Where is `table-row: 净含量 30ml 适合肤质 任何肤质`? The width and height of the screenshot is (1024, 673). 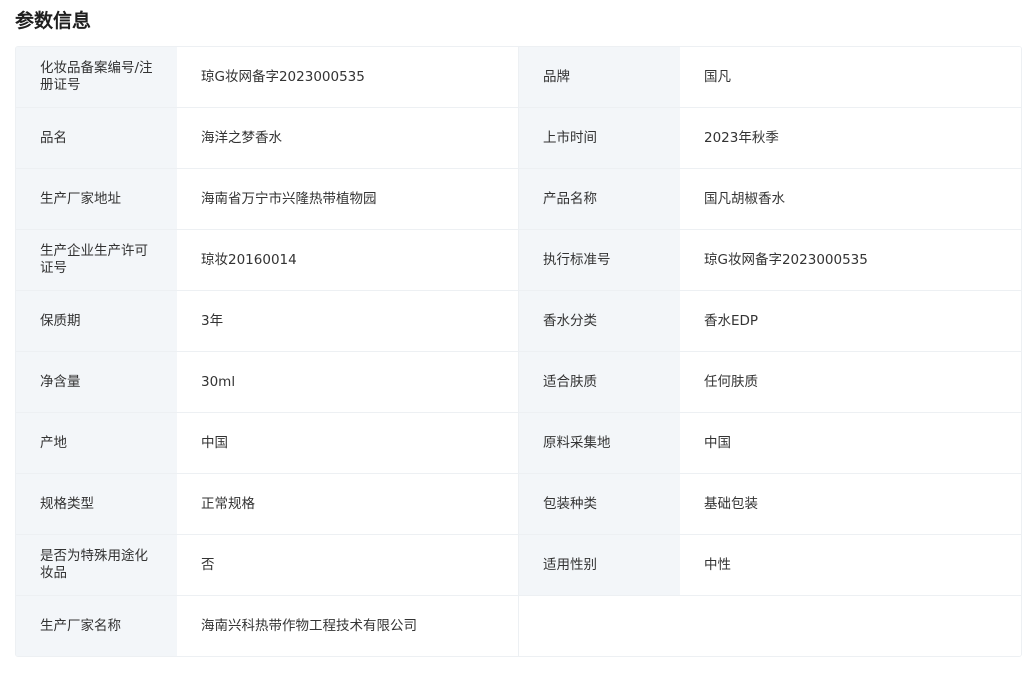
table-row: 净含量 30ml 适合肤质 任何肤质 is located at coordinates (518, 382).